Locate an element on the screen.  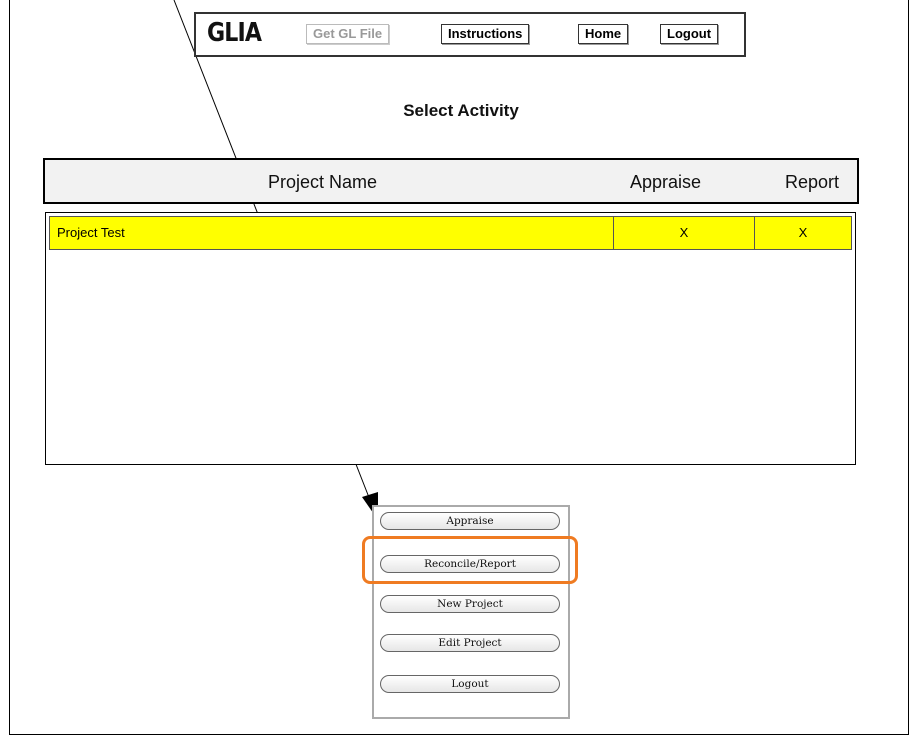
header-appraise: Appraise is located at coordinates (666, 182).